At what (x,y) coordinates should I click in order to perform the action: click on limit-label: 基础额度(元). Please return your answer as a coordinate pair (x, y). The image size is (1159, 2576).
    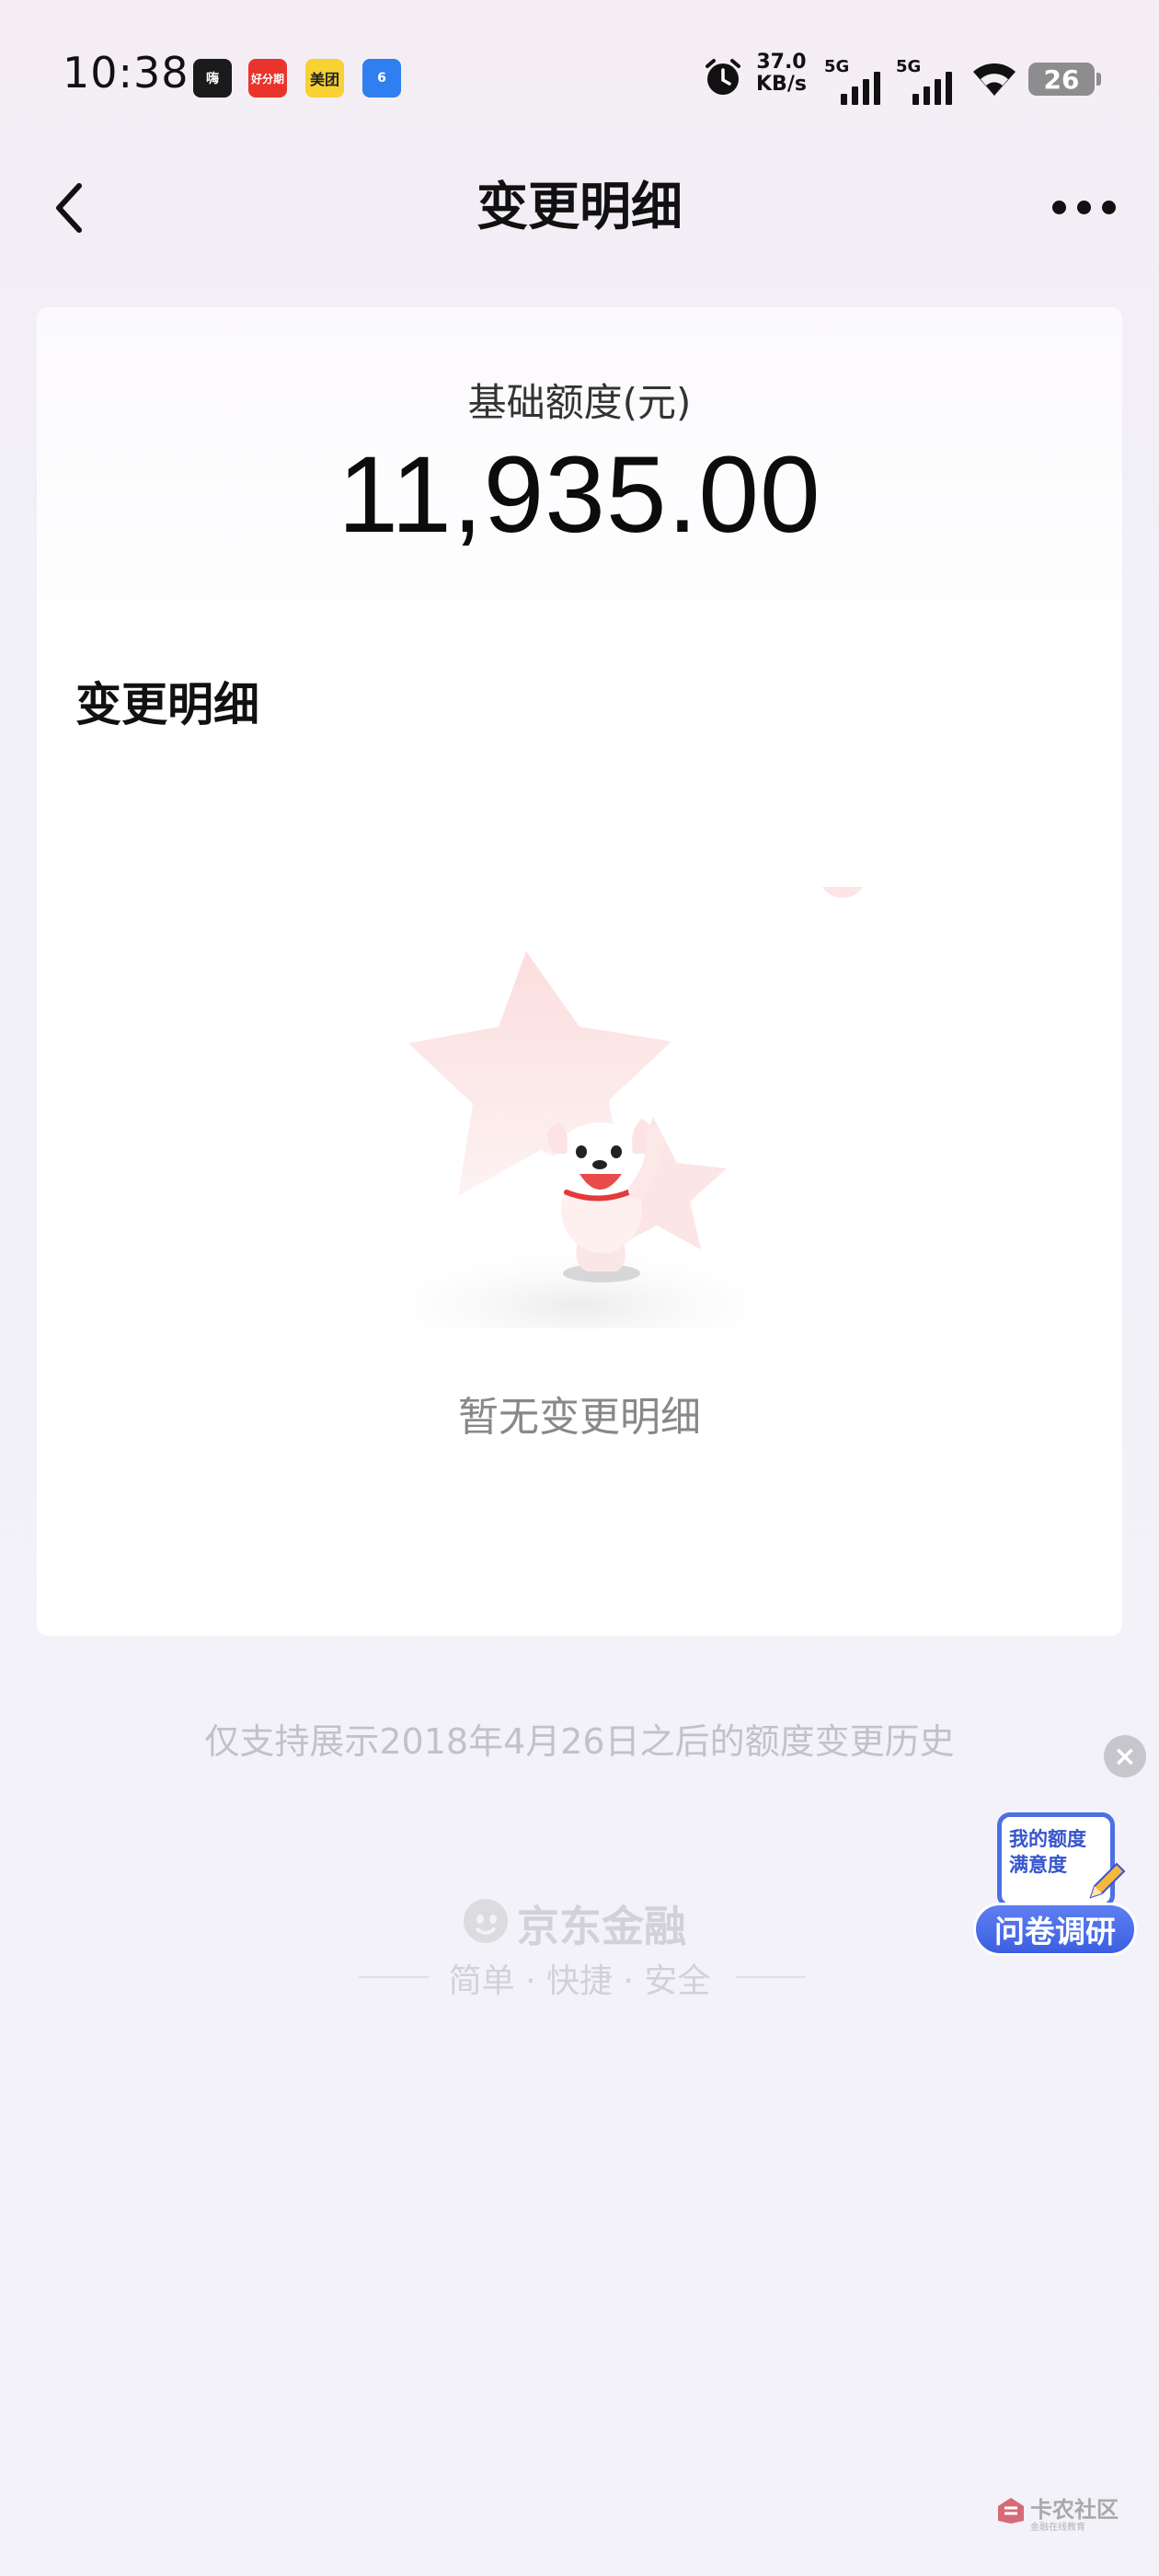
    Looking at the image, I should click on (579, 402).